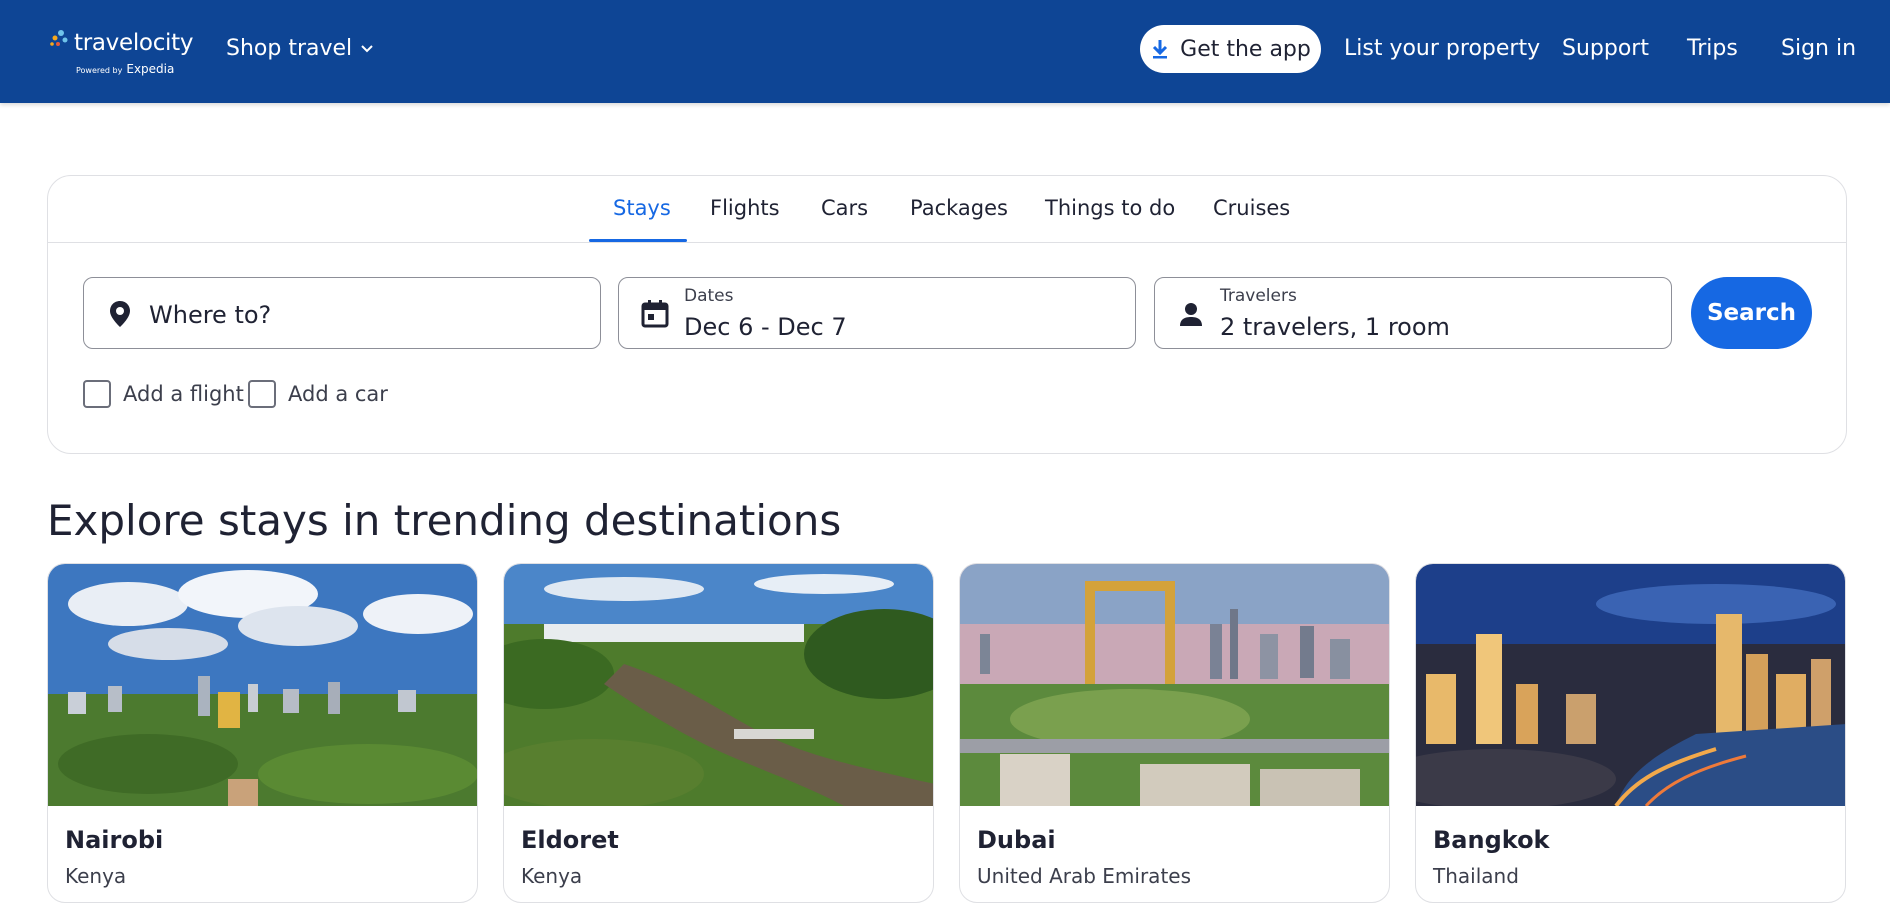  I want to click on get-app-label: Get the app, so click(1245, 49).